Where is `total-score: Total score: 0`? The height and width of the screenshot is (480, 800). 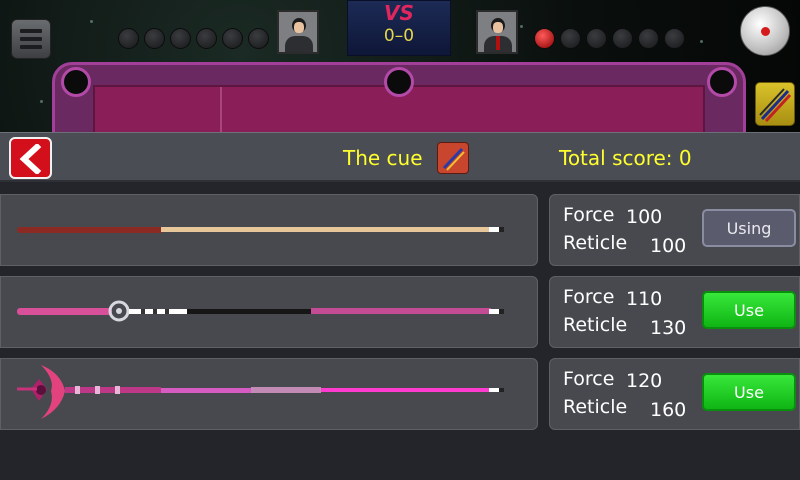
total-score: Total score: 0 is located at coordinates (625, 158).